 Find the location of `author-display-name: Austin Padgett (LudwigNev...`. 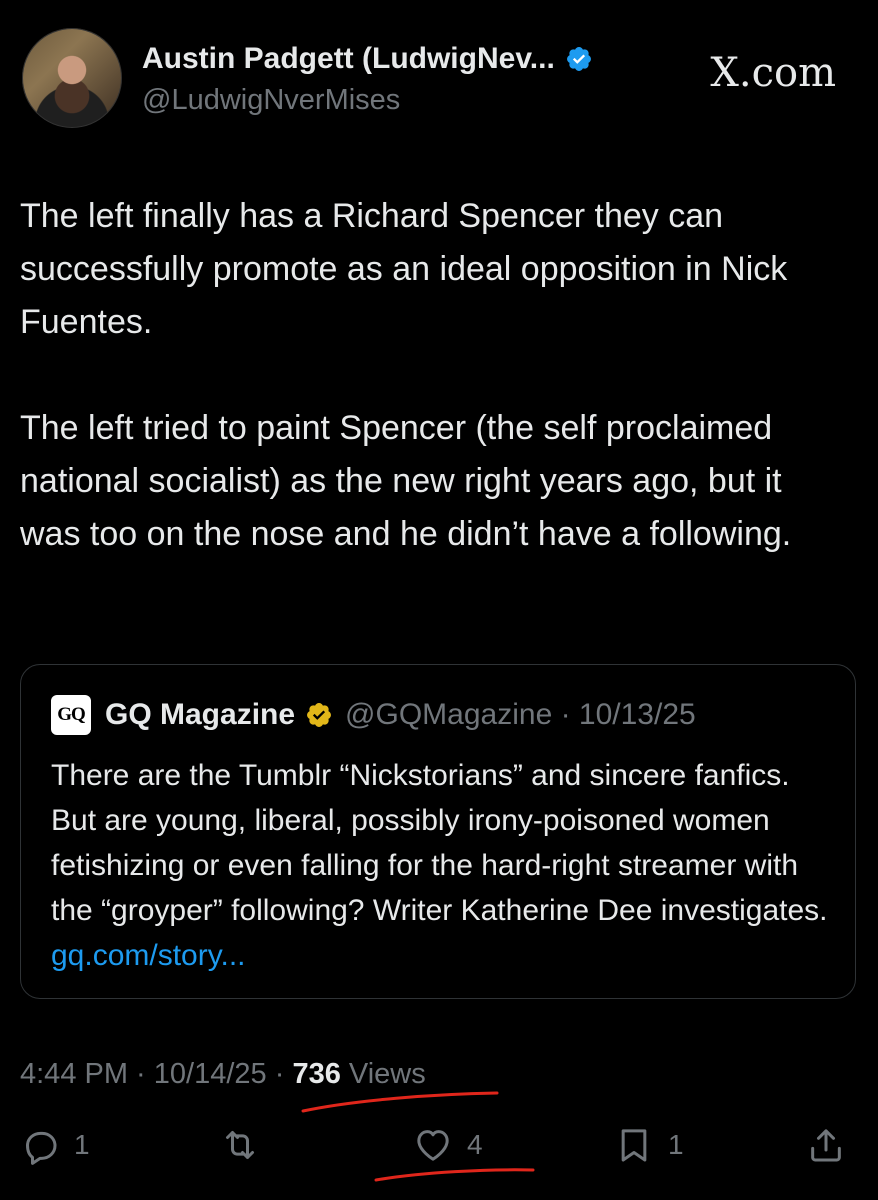

author-display-name: Austin Padgett (LudwigNev... is located at coordinates (348, 59).